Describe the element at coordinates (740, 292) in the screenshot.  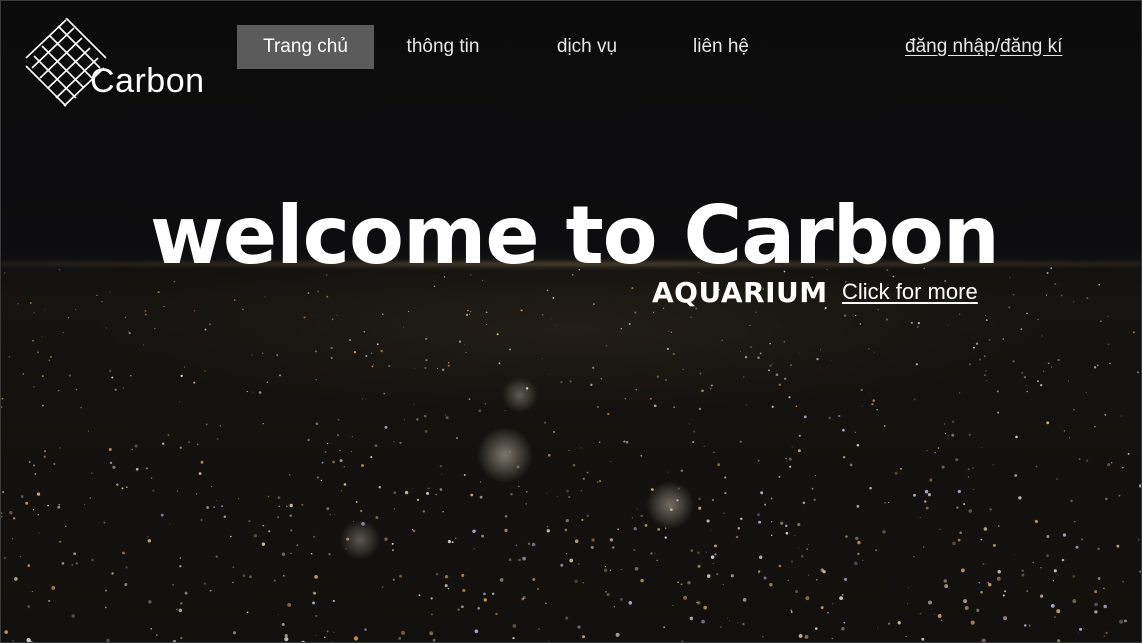
I see `hero-subtitle: AQUARIUM` at that location.